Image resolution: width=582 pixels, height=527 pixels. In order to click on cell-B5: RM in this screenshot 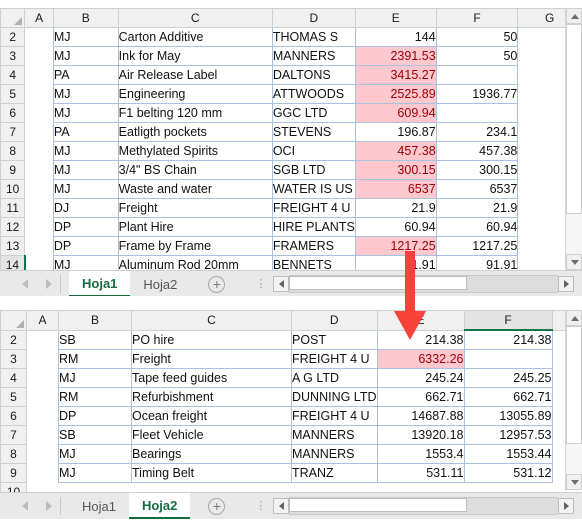, I will do `click(95, 397)`.